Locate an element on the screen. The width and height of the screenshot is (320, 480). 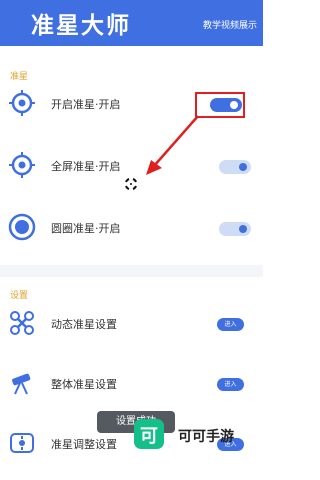
drone-icon is located at coordinates (22, 323).